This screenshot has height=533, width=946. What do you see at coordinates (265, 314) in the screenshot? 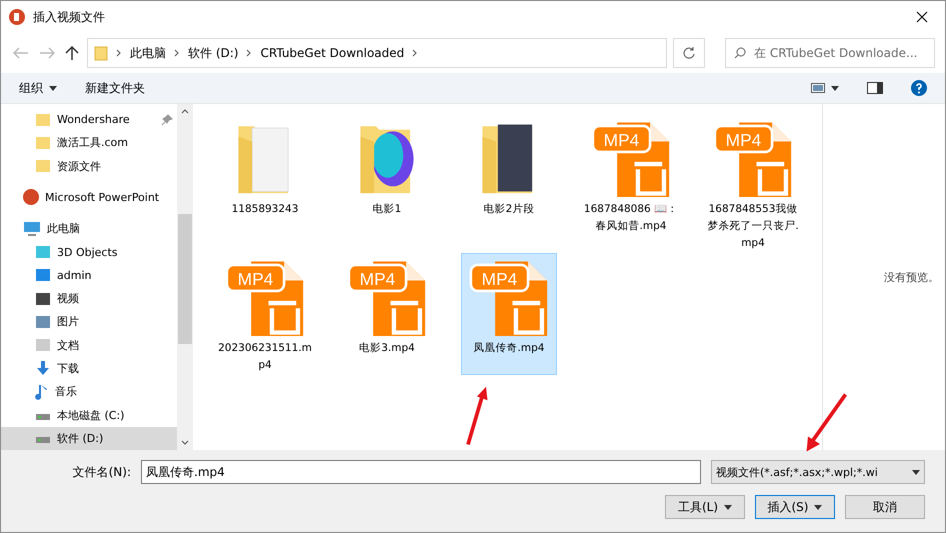
I see `file-item: MP4 202306231511.mp4` at bounding box center [265, 314].